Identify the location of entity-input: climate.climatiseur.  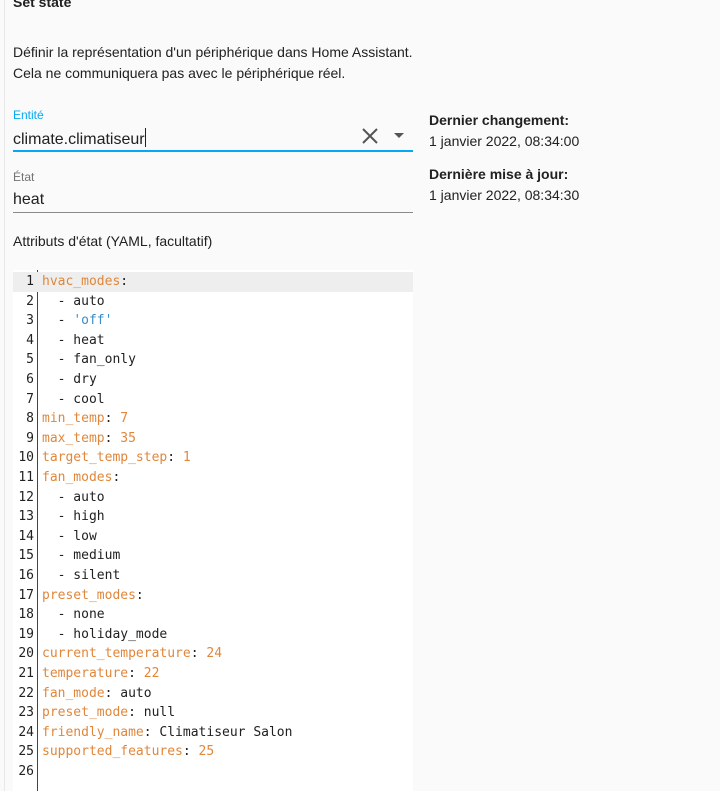
(213, 139).